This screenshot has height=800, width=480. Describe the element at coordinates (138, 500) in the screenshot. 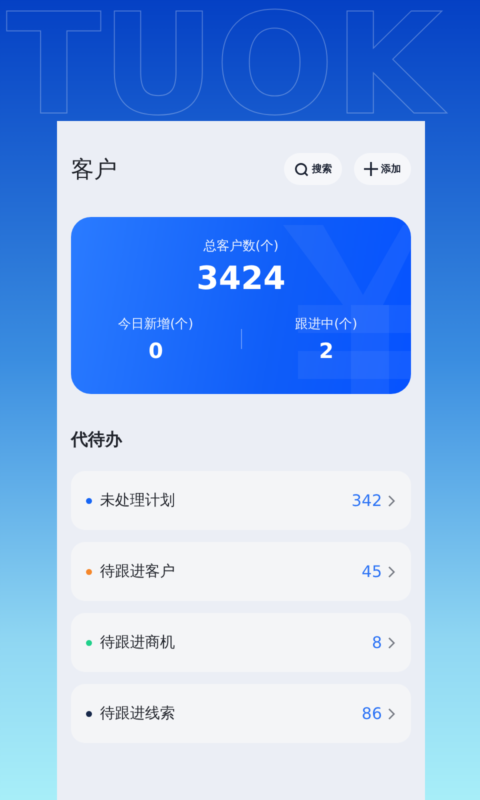

I see `todo-label: 未处理计划` at that location.